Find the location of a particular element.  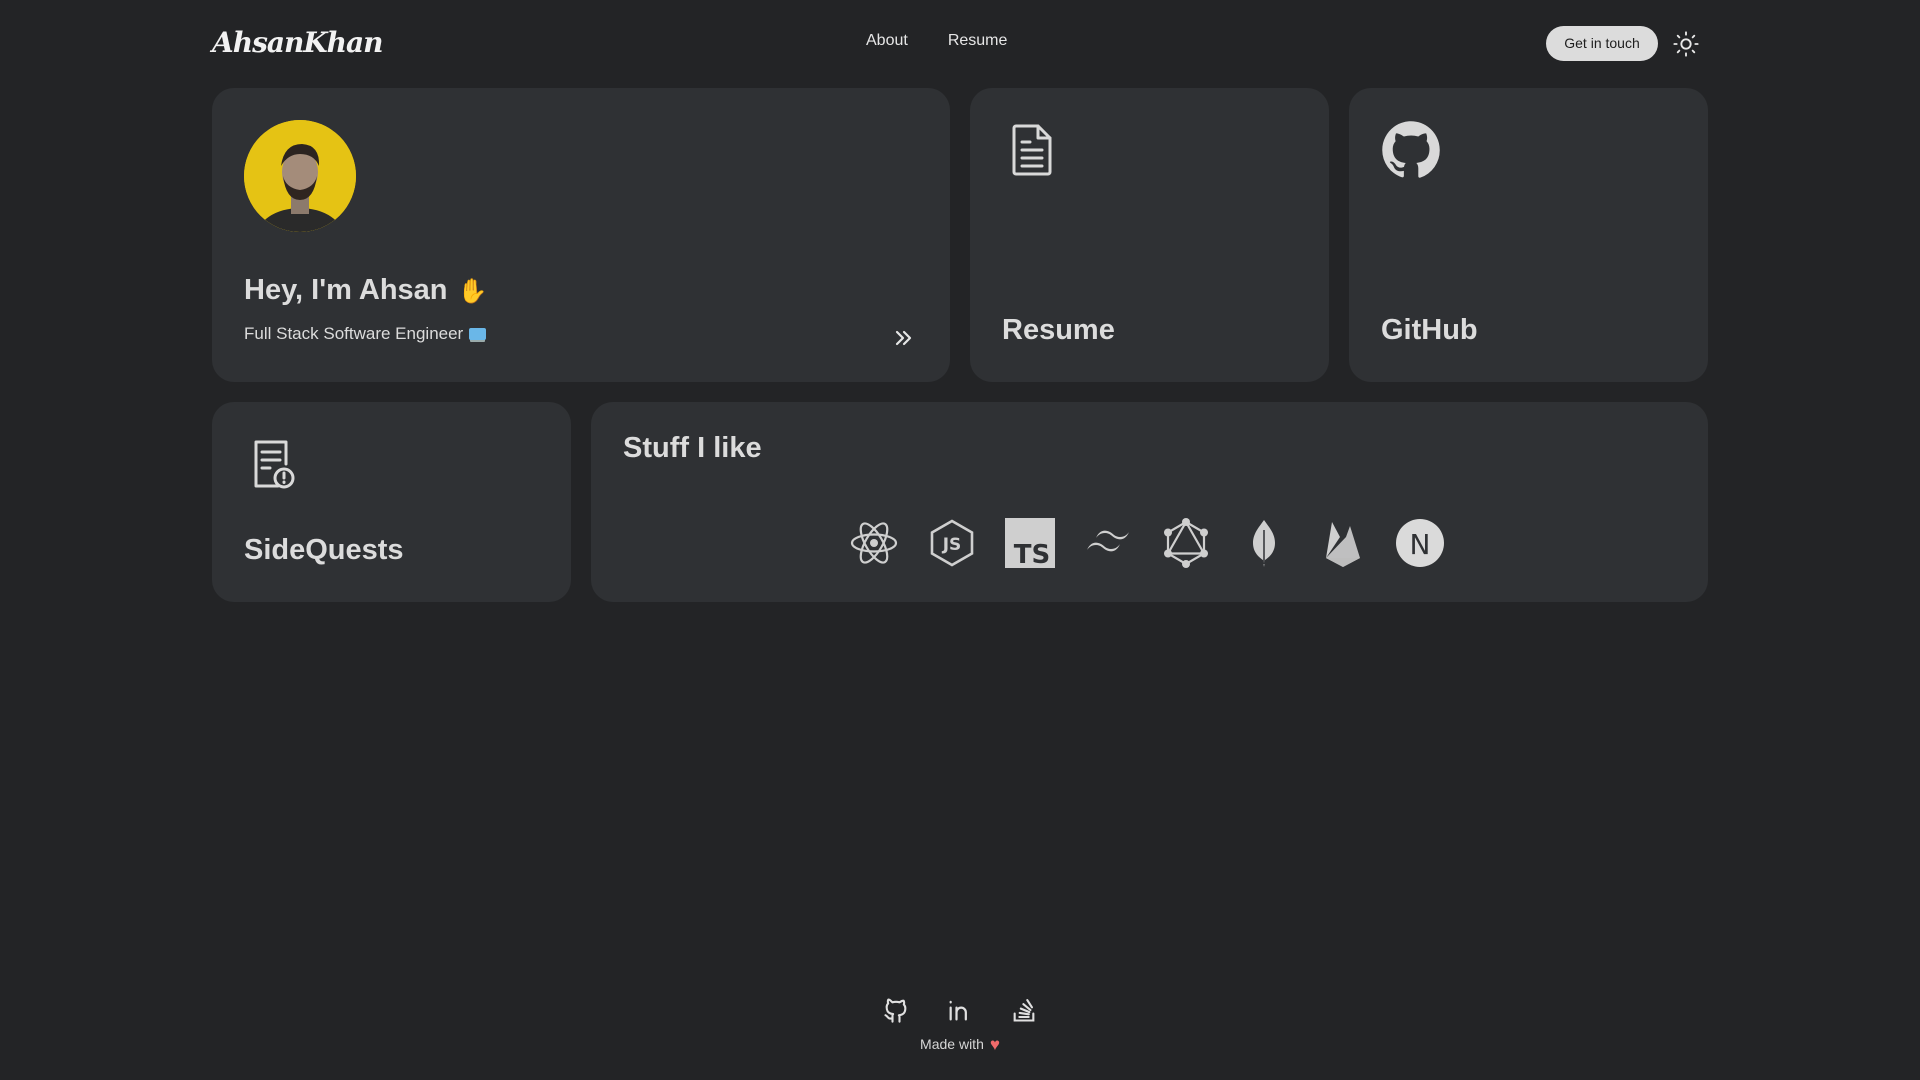

github-title: GitHub is located at coordinates (1429, 330).